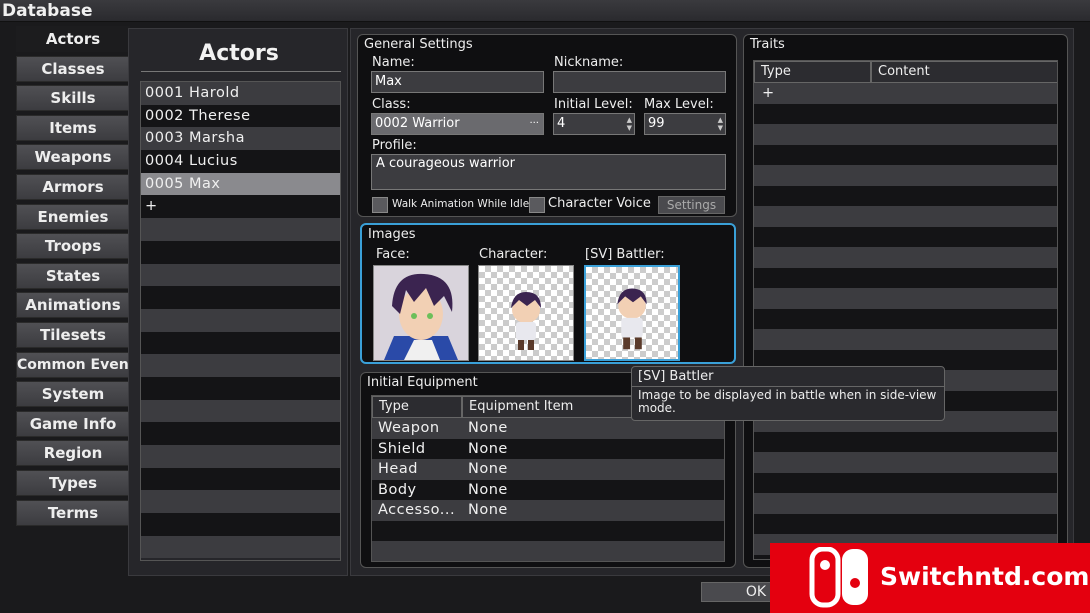  What do you see at coordinates (240, 184) in the screenshot?
I see `actor-item-selected: 0005 Max` at bounding box center [240, 184].